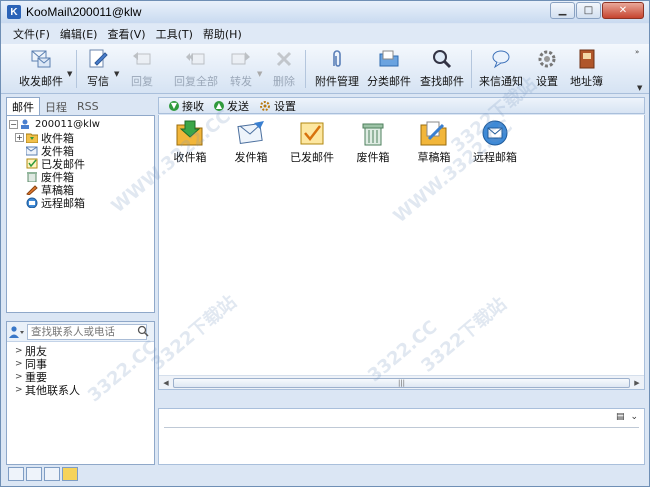 The width and height of the screenshot is (650, 487). What do you see at coordinates (23, 106) in the screenshot?
I see `tab-mail: 邮件` at bounding box center [23, 106].